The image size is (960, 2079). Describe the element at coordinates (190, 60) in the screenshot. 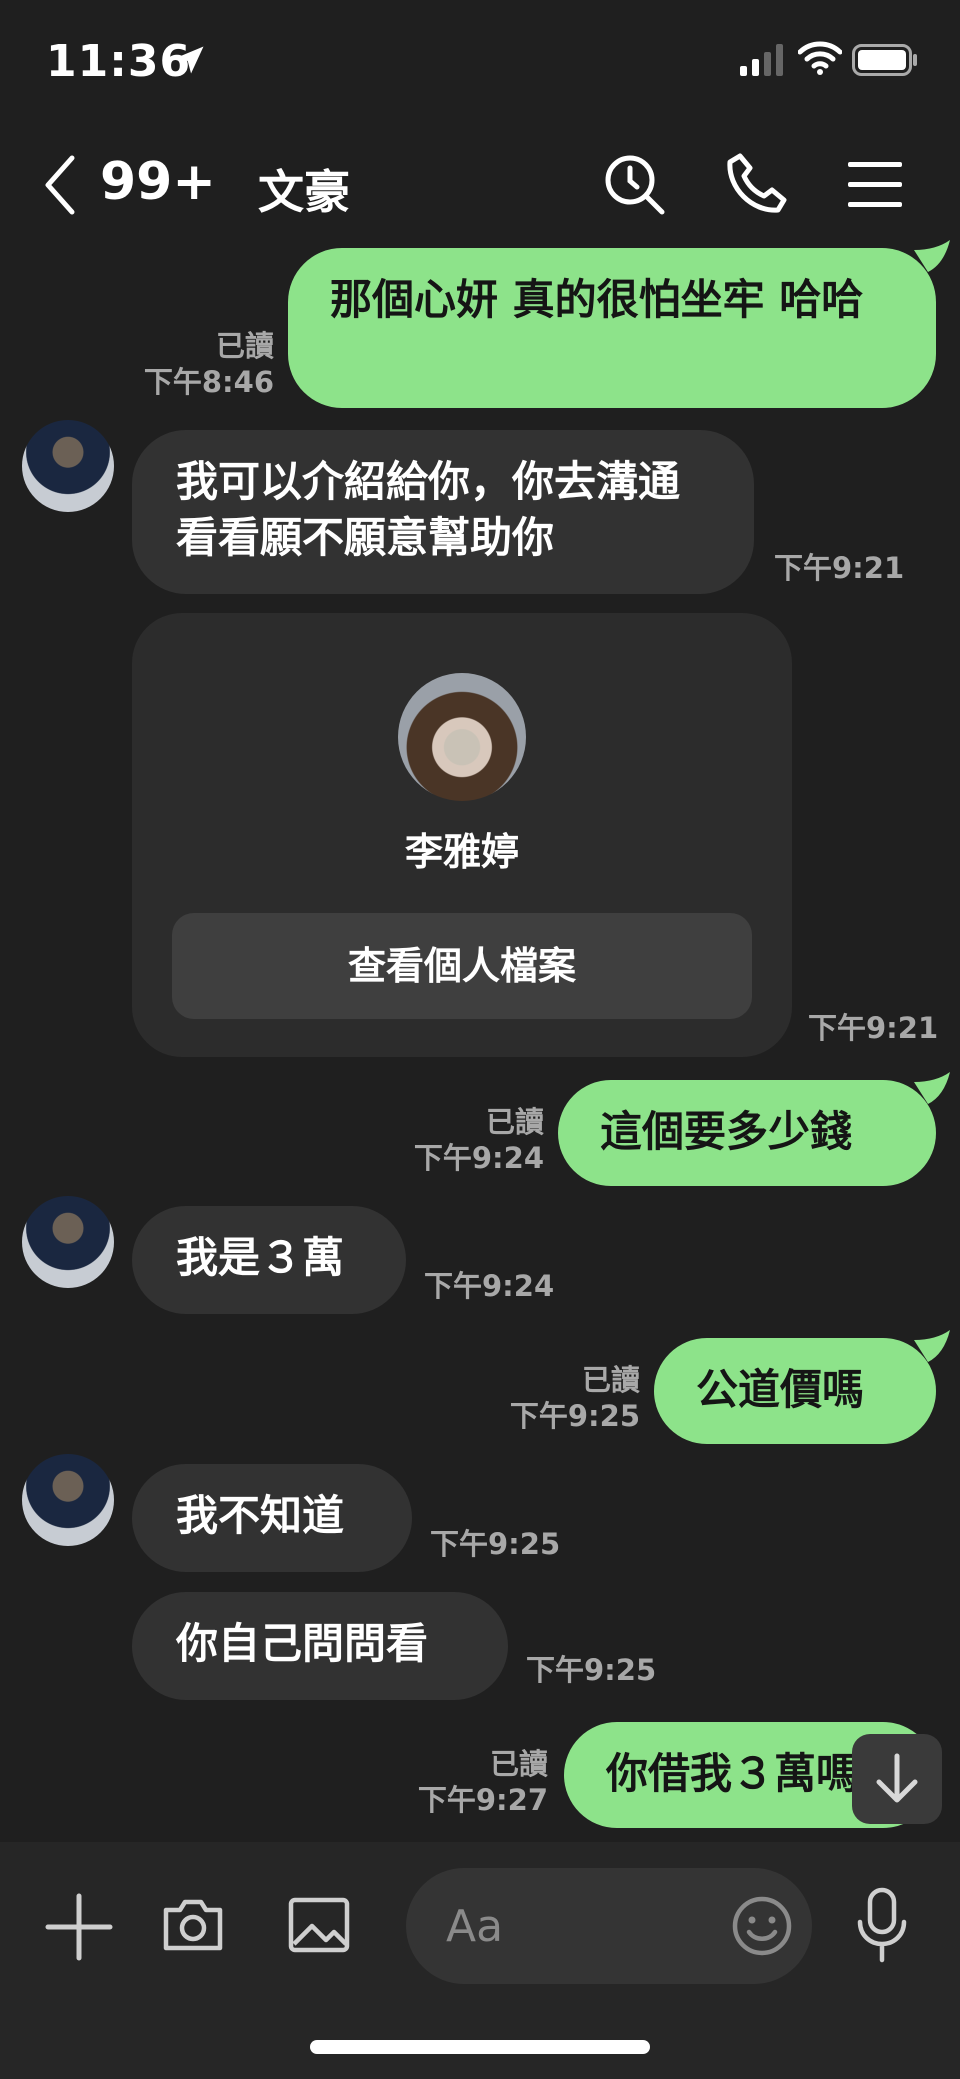

I see `location-arrow-icon` at that location.